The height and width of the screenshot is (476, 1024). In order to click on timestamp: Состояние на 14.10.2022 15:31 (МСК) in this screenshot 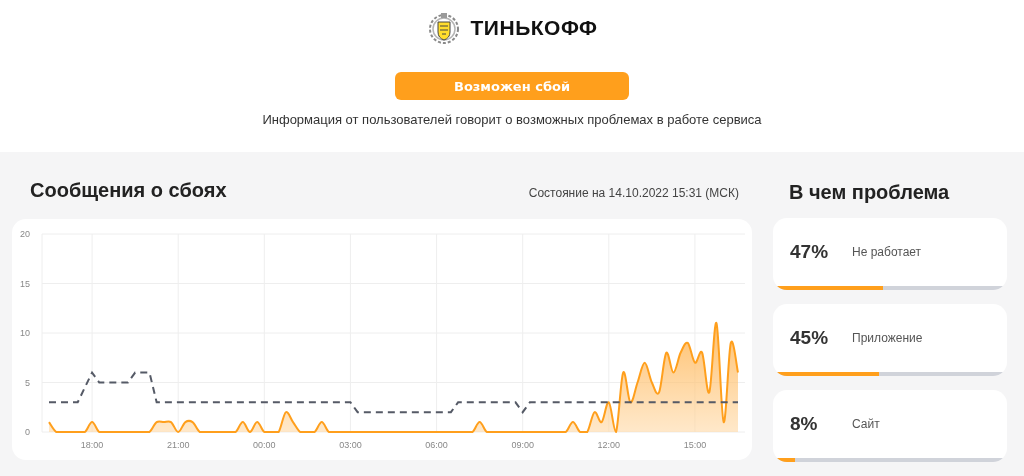, I will do `click(633, 193)`.